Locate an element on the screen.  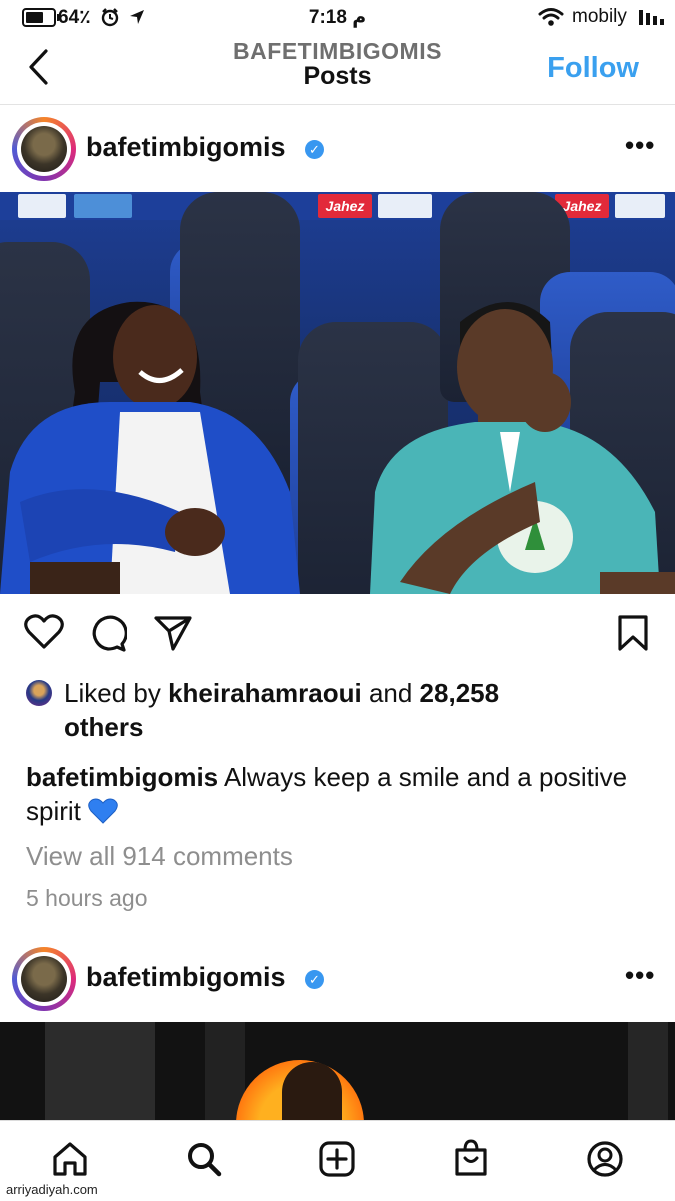
likes-count: 28,258 is located at coordinates (460, 693).